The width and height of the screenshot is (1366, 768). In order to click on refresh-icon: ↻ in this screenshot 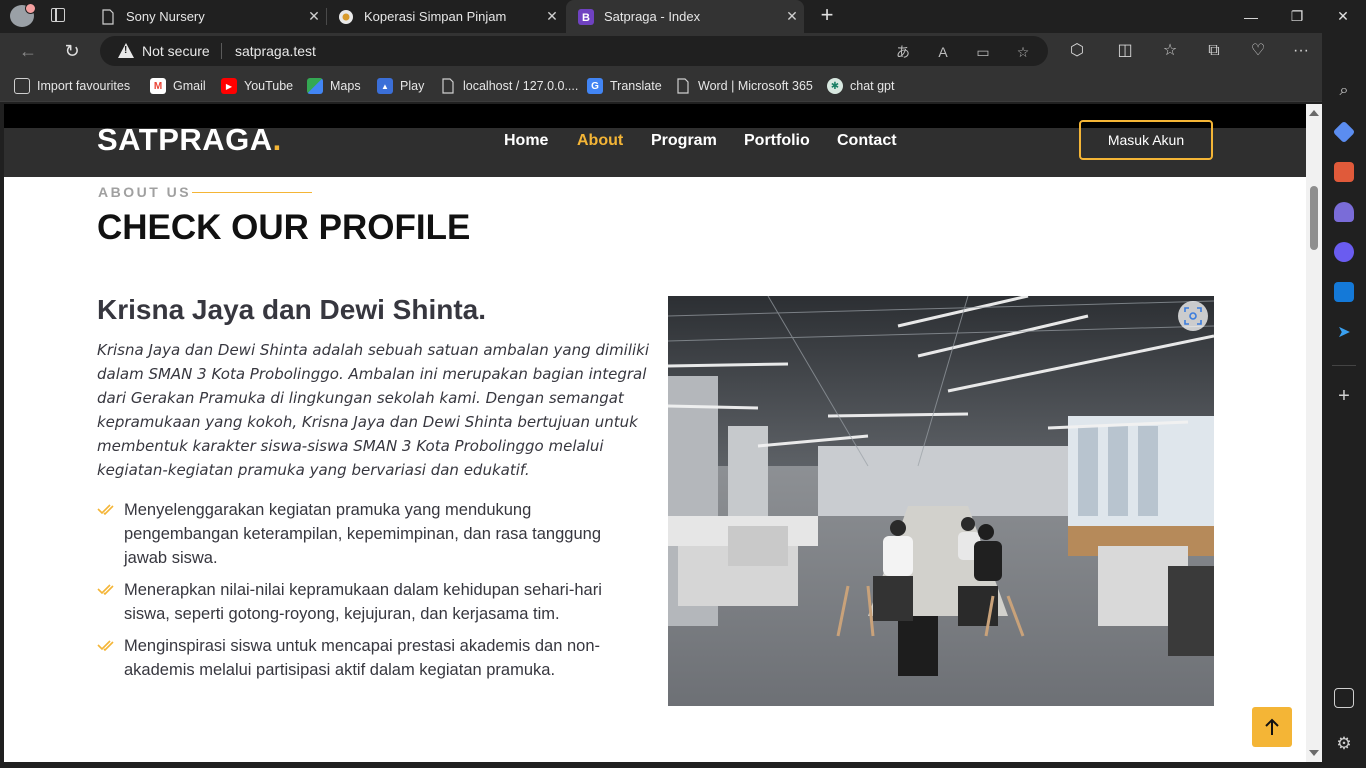, I will do `click(72, 51)`.